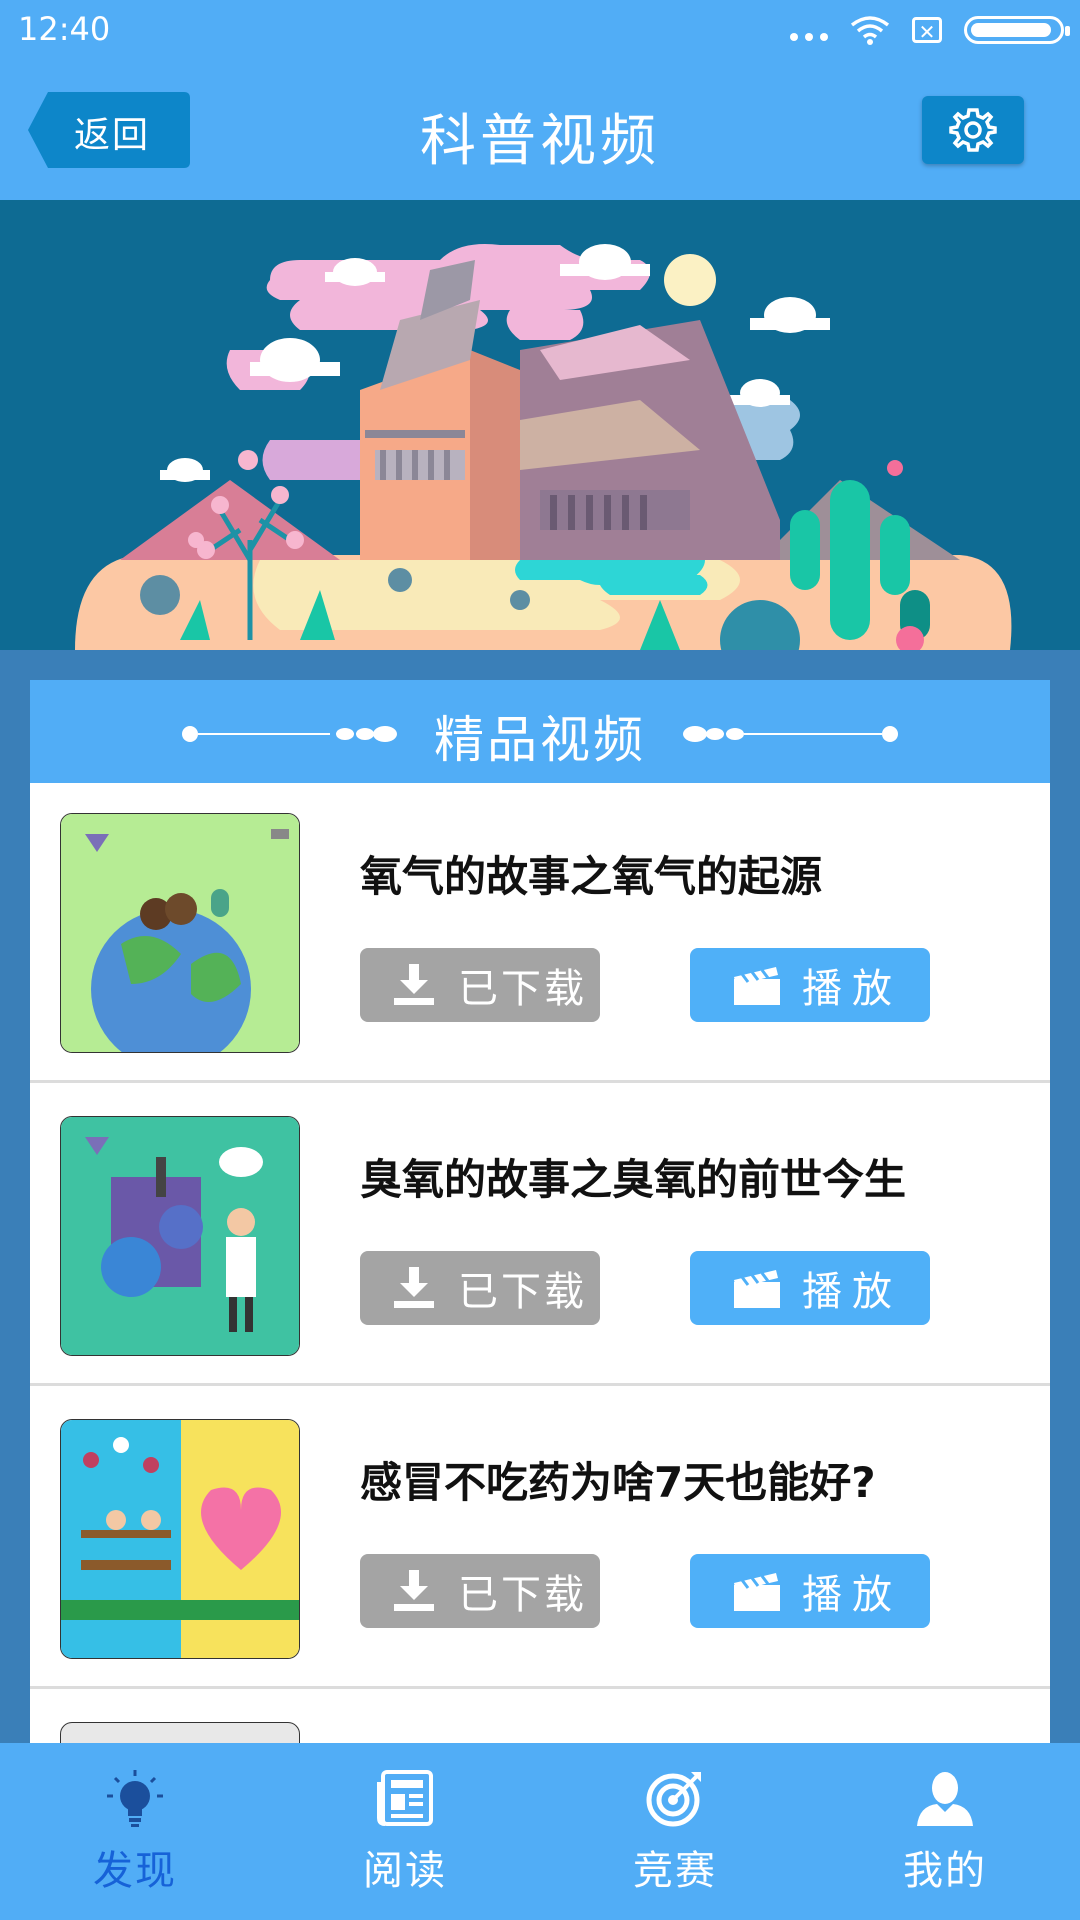 The width and height of the screenshot is (1080, 1920). Describe the element at coordinates (135, 1871) in the screenshot. I see `nav-label: 发现` at that location.